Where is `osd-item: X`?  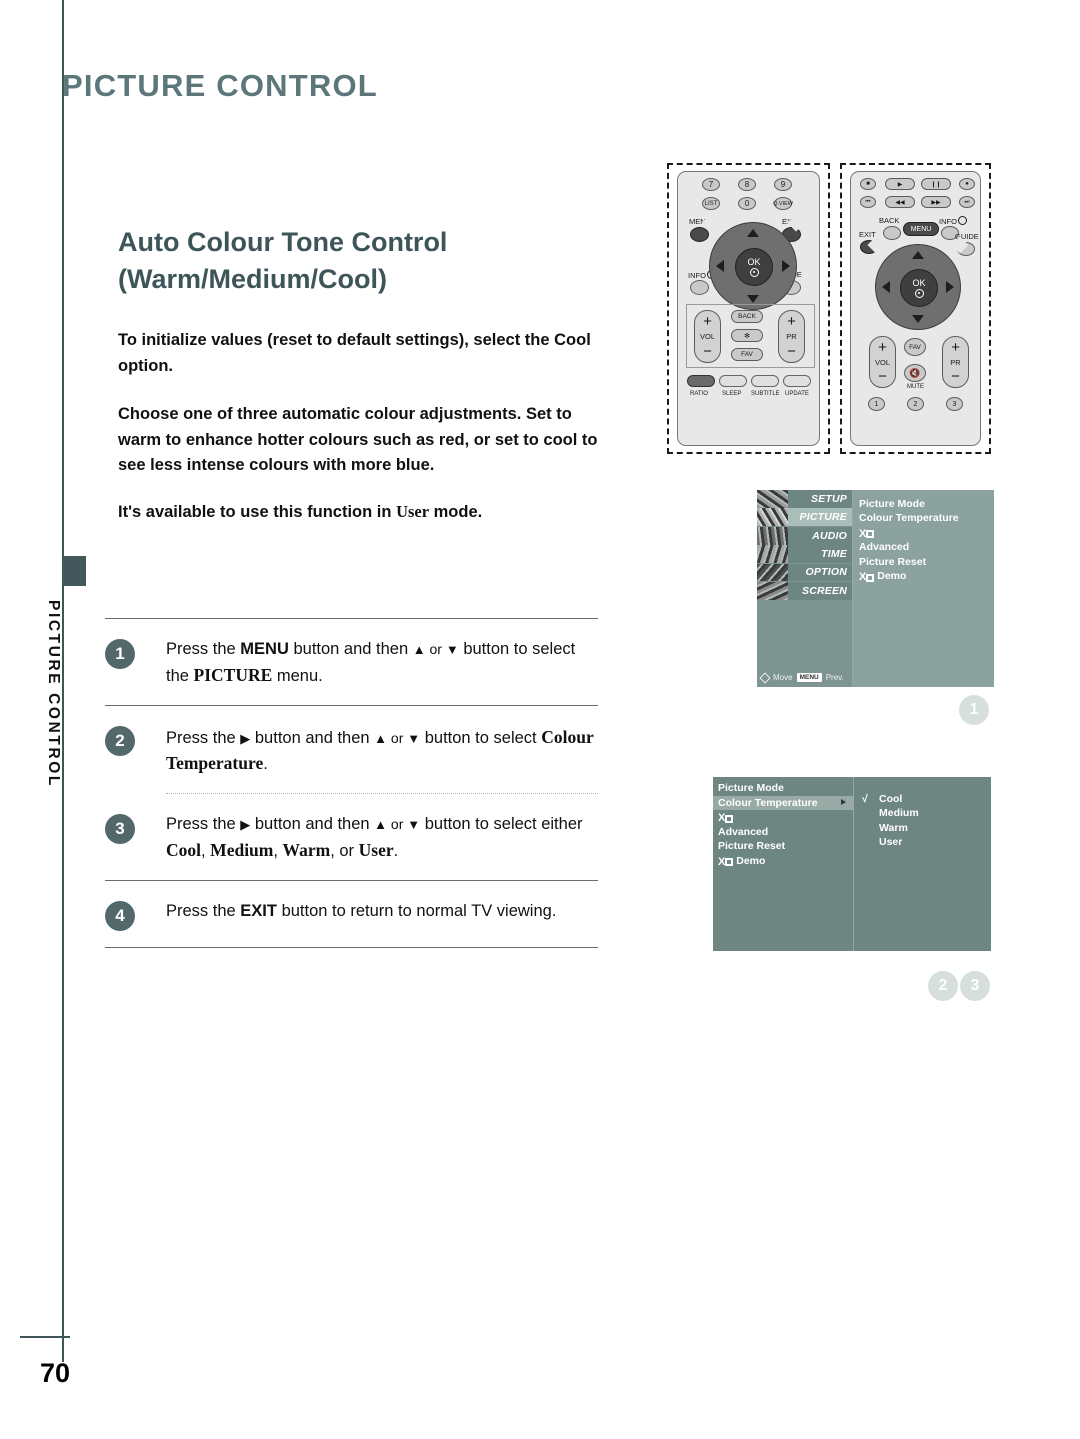
osd-item: X is located at coordinates (926, 533).